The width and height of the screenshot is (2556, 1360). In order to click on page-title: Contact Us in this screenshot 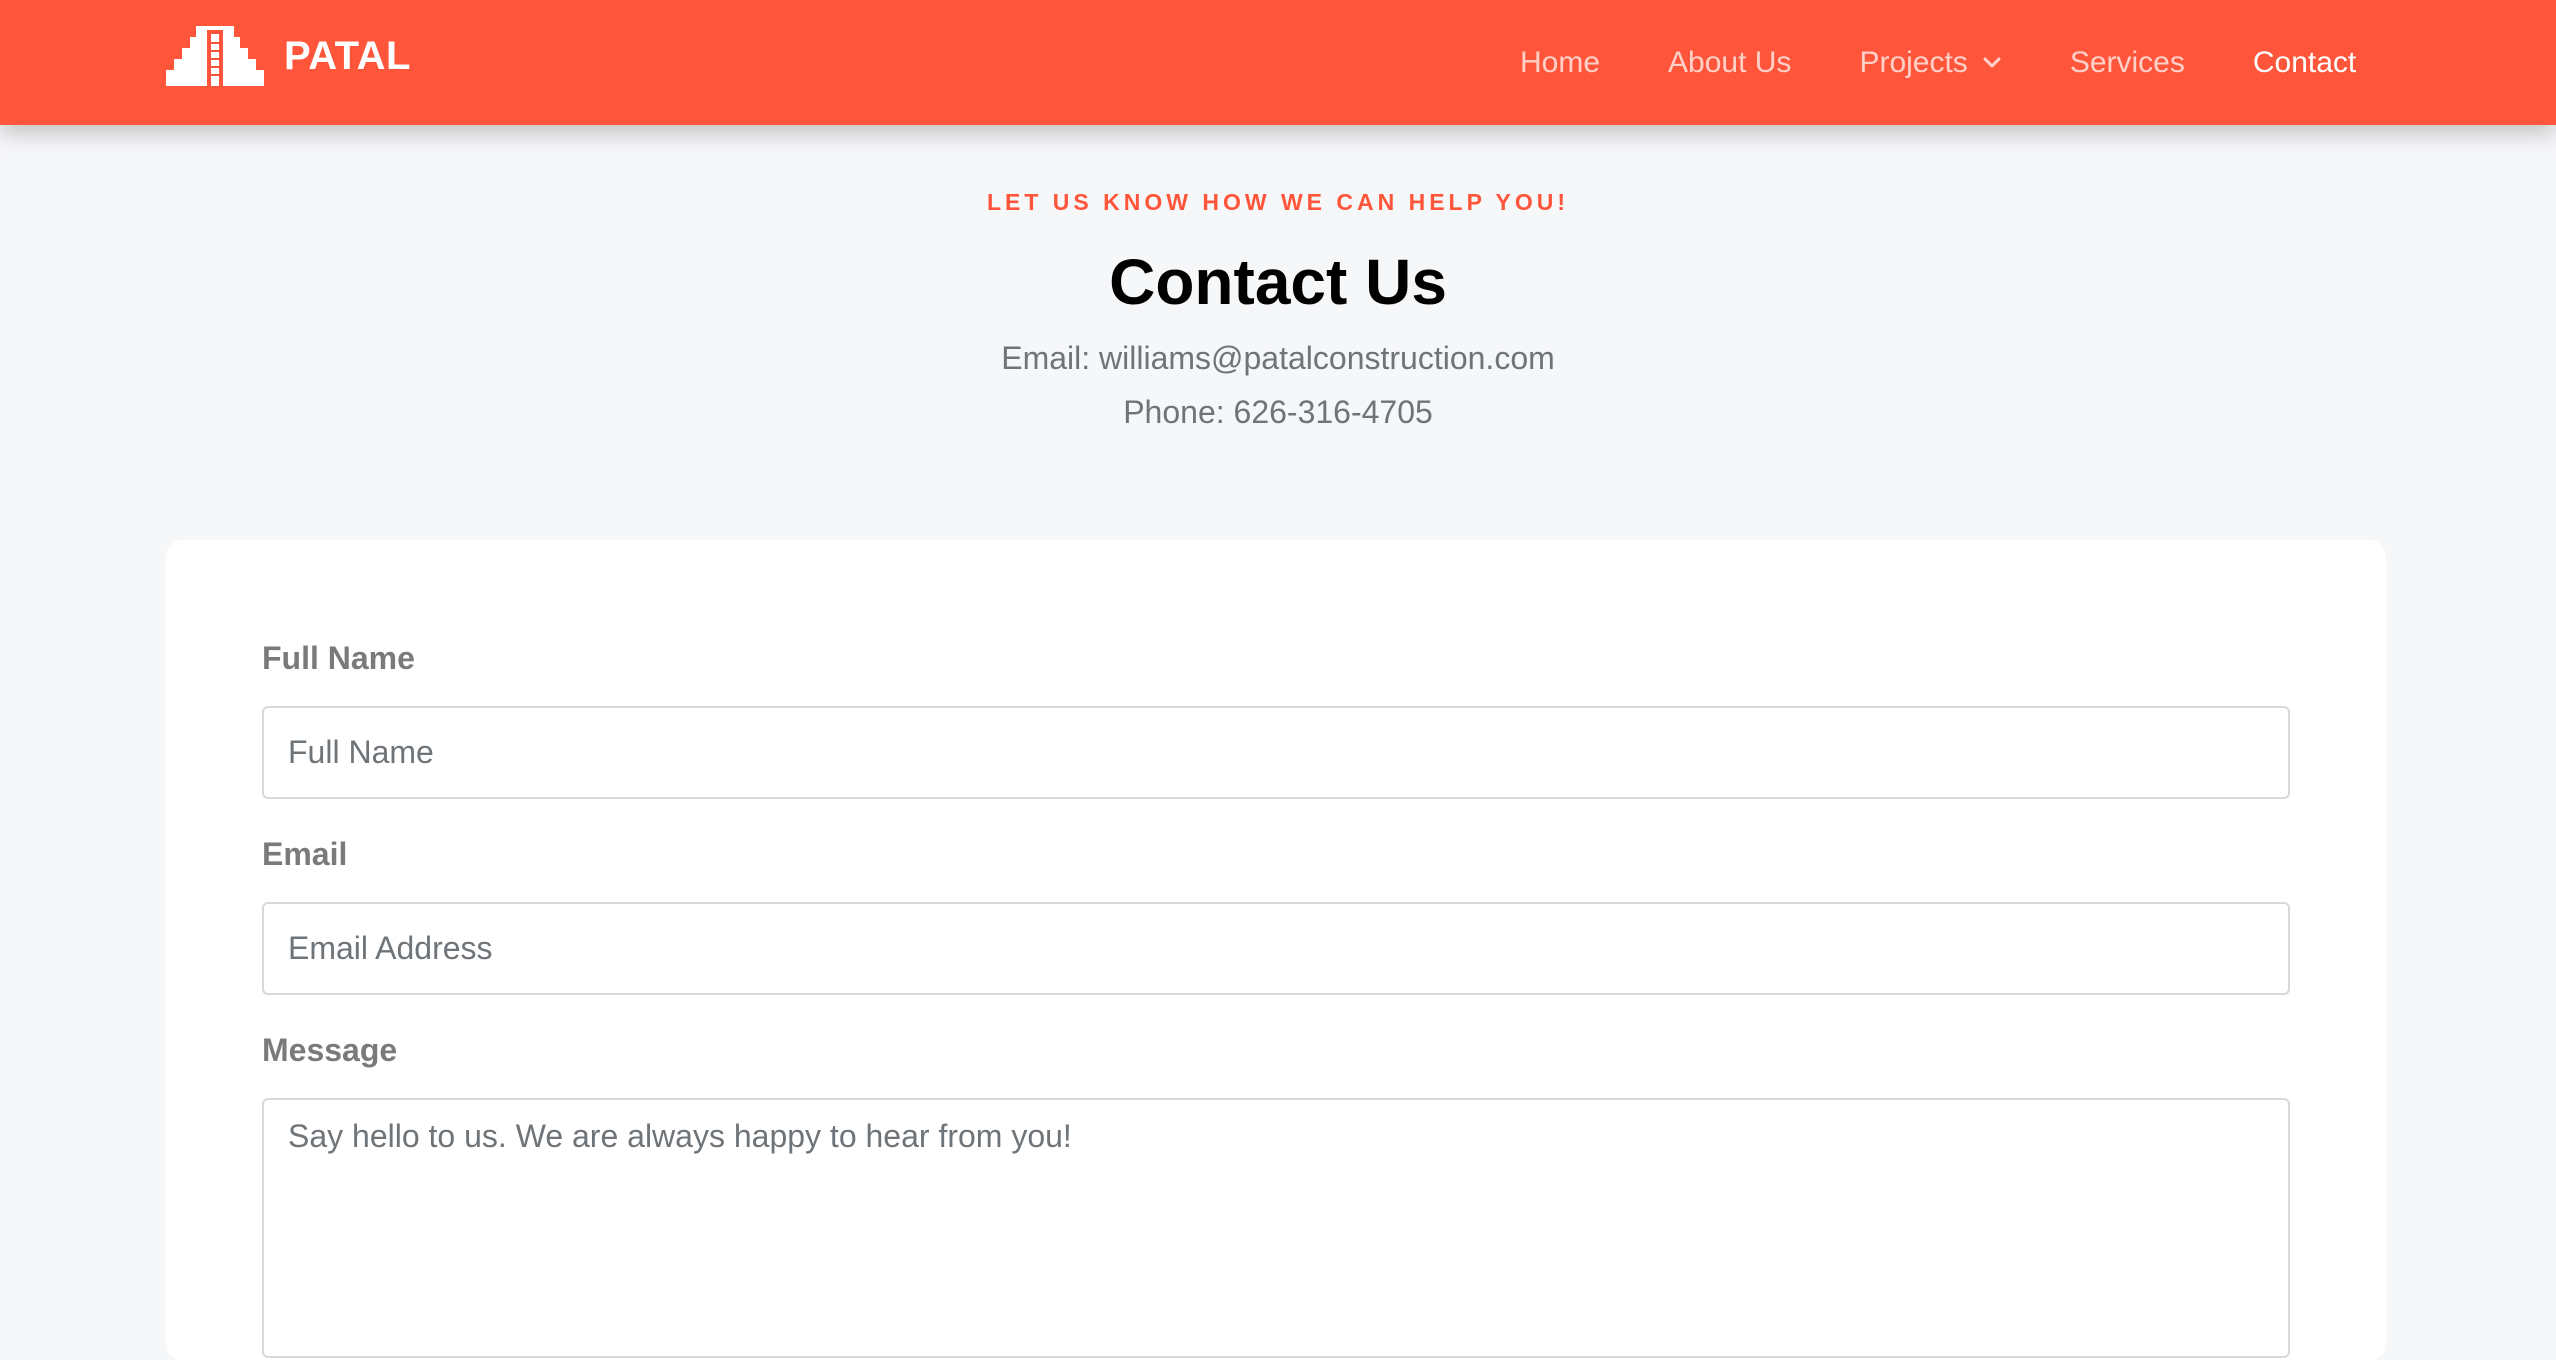, I will do `click(1278, 282)`.